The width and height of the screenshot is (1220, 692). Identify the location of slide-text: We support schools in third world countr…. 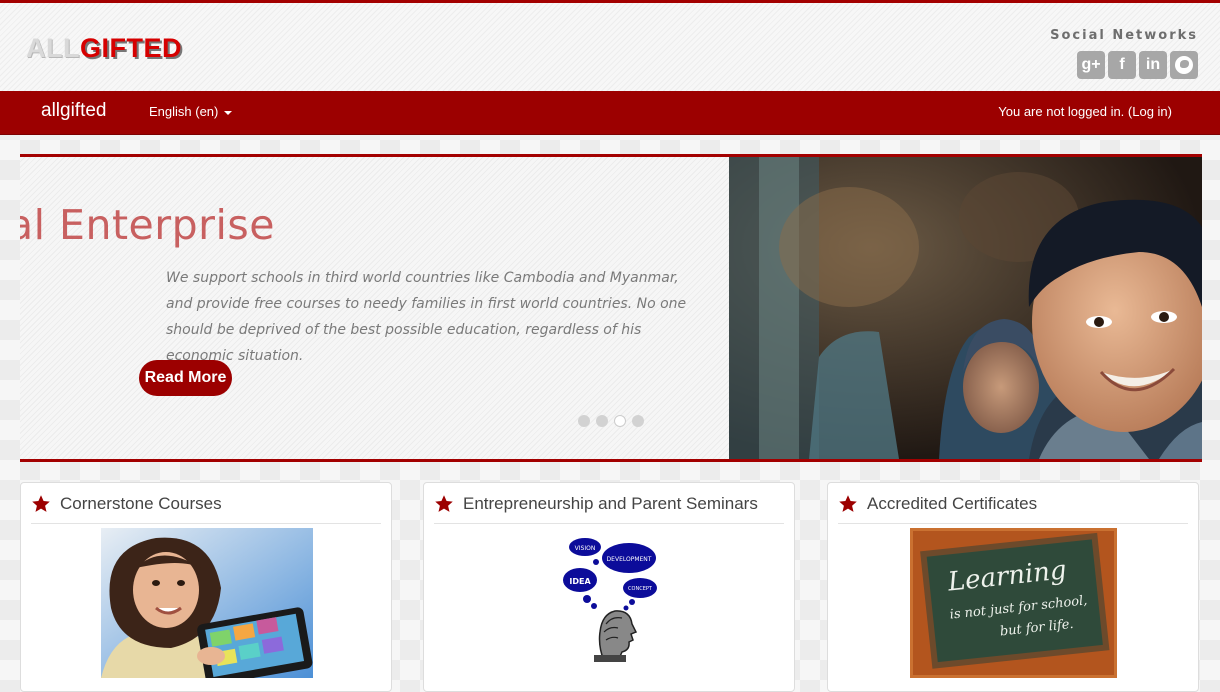
(426, 317).